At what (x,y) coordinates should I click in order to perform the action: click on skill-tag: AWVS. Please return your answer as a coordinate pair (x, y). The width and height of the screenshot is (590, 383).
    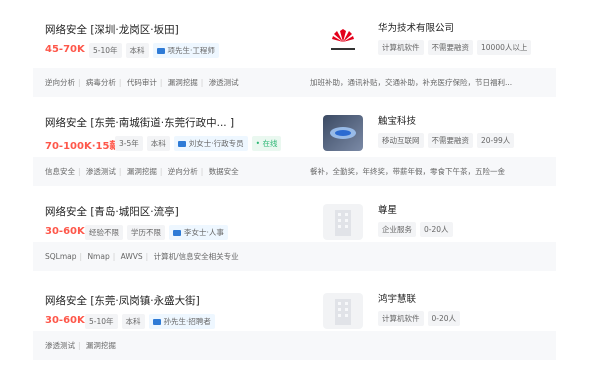
    Looking at the image, I should click on (131, 256).